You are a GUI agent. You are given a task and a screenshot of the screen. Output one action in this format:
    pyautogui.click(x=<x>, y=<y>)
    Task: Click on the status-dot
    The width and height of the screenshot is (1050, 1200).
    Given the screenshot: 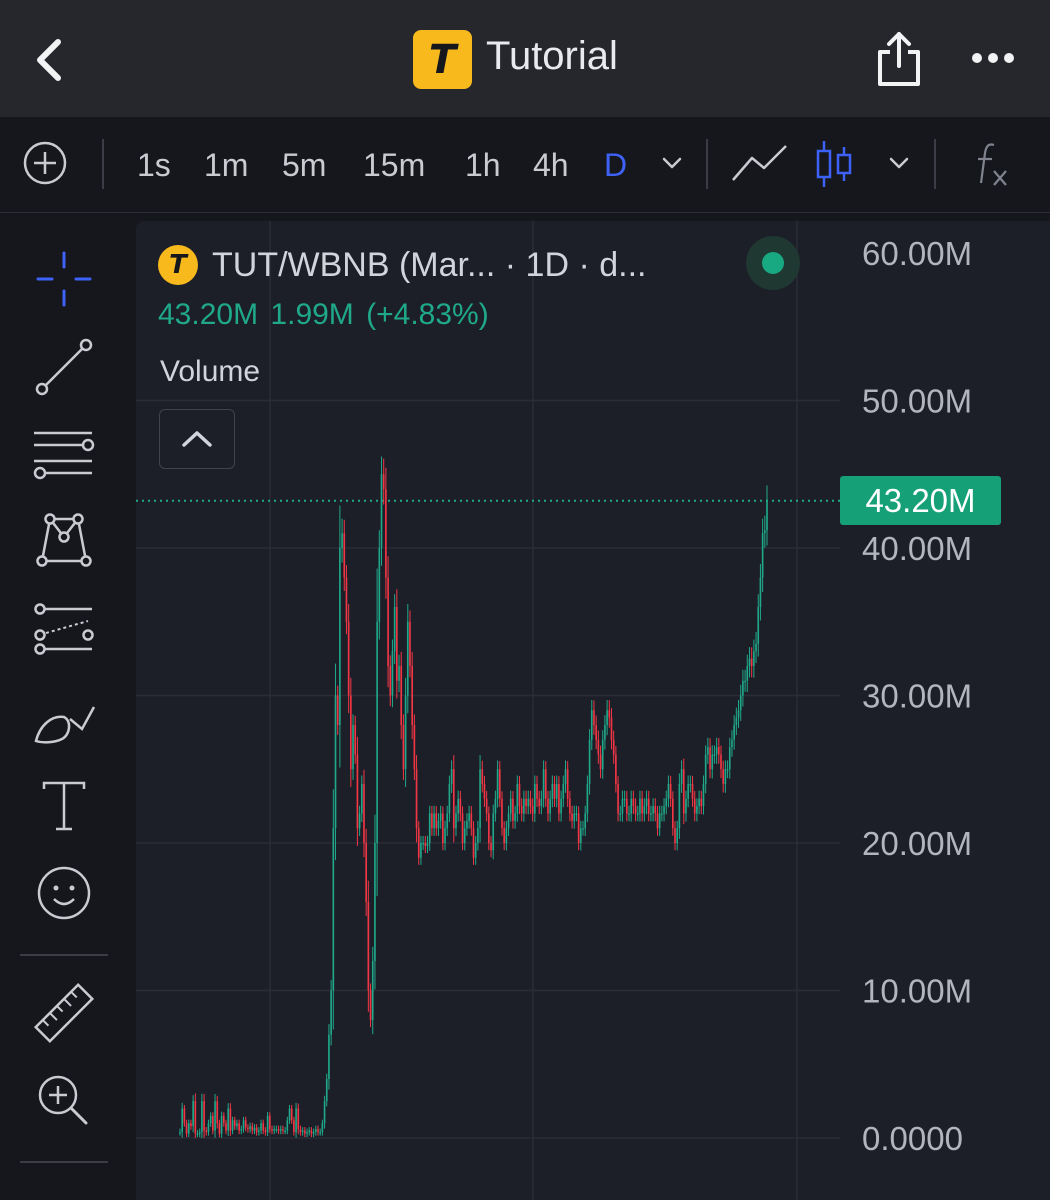 What is the action you would take?
    pyautogui.click(x=773, y=263)
    